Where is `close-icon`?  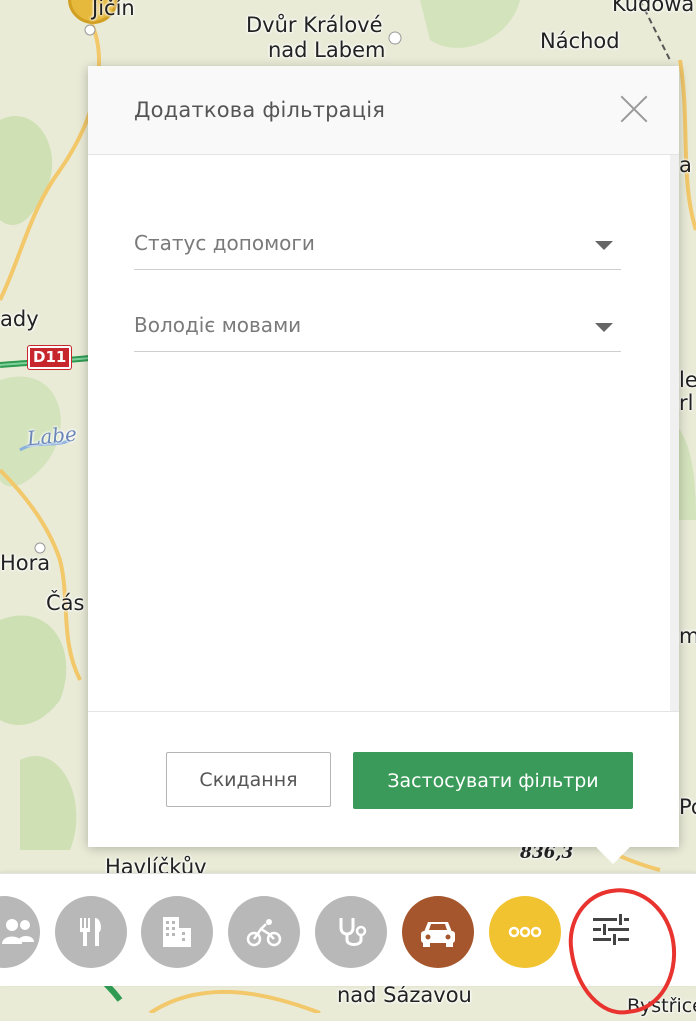 close-icon is located at coordinates (634, 109).